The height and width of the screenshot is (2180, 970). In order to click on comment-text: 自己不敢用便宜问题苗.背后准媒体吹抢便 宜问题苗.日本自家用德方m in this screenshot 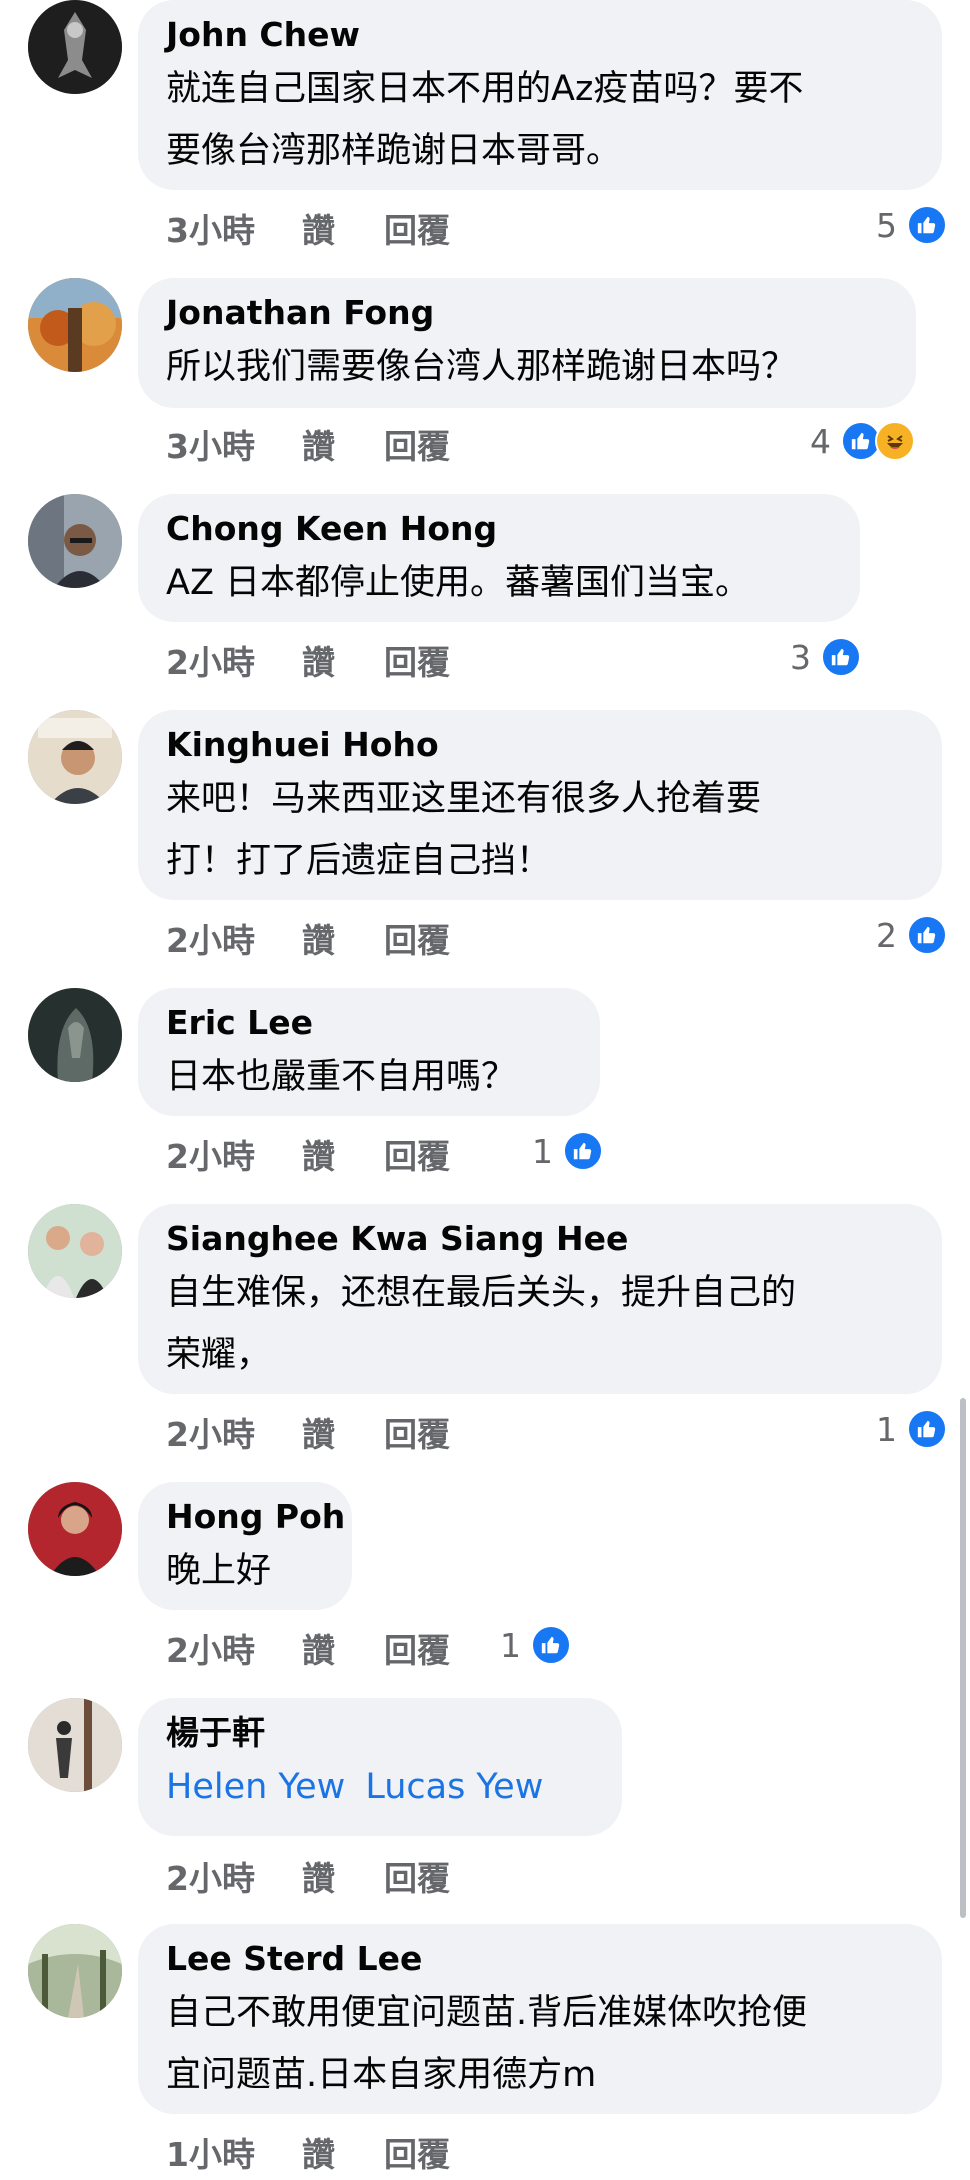, I will do `click(540, 2044)`.